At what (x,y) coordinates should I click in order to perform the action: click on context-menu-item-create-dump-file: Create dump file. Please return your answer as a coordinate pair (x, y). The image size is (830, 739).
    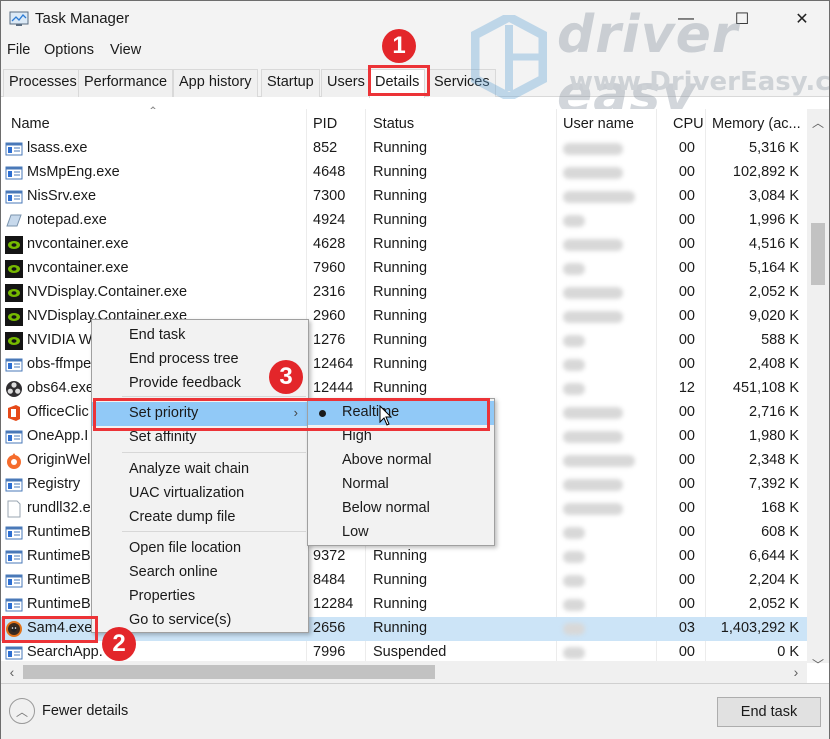
    Looking at the image, I should click on (200, 518).